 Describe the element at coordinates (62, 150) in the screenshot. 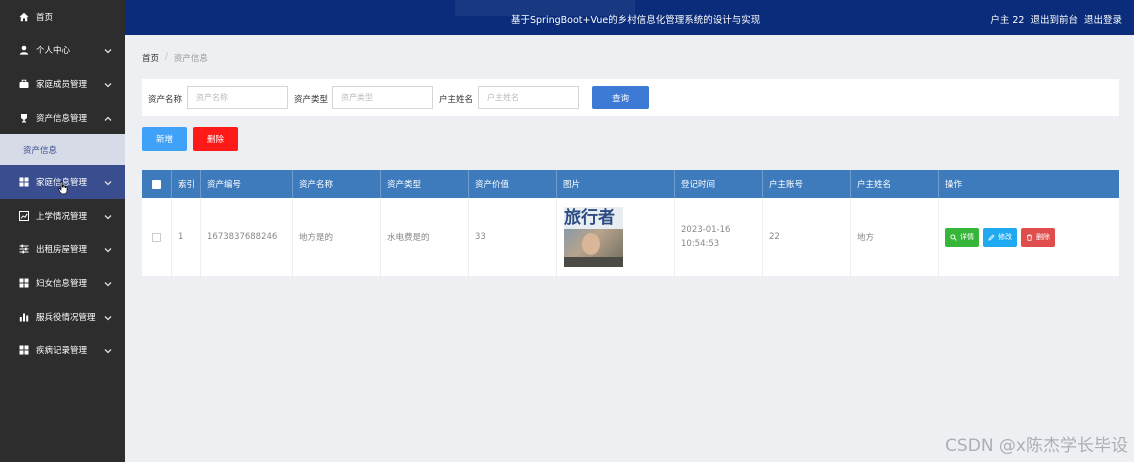

I see `sidebar-subitem-asset-info: 资产信息` at that location.